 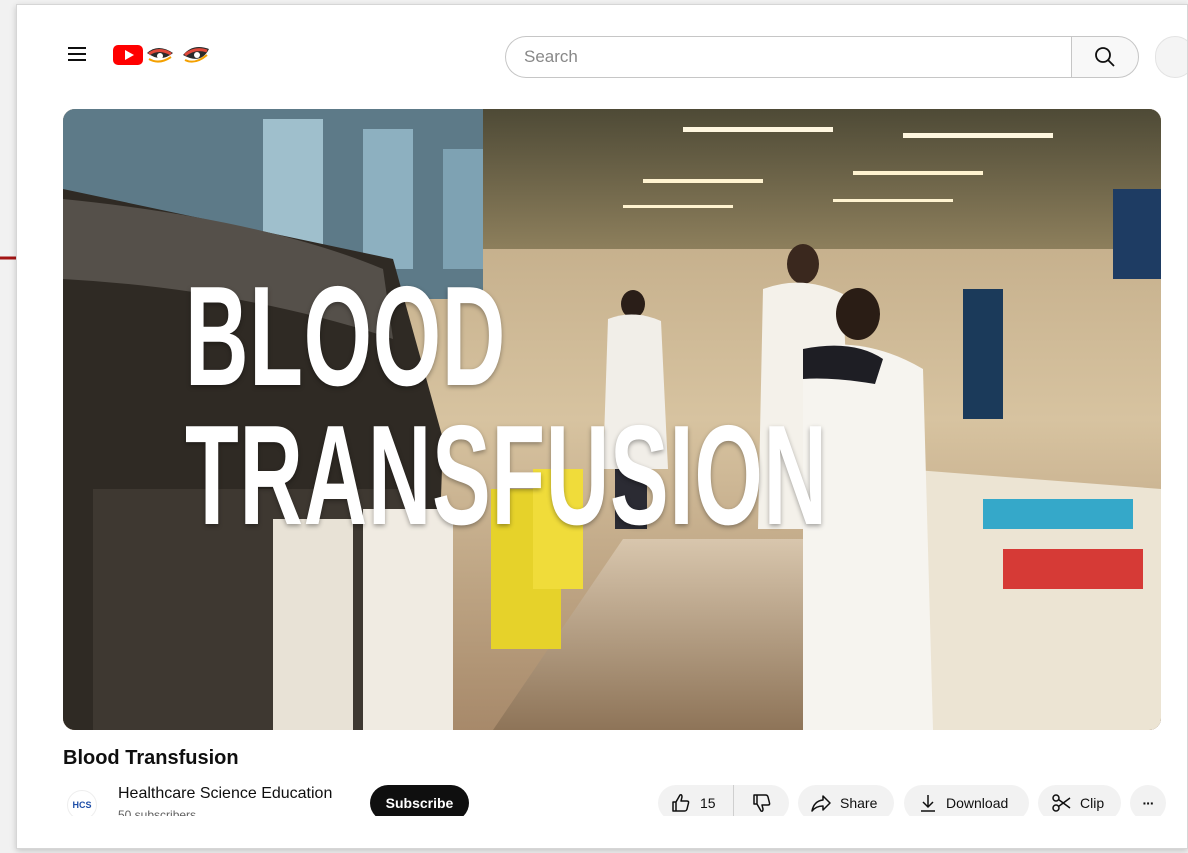 I want to click on search-icon, so click(x=1105, y=57).